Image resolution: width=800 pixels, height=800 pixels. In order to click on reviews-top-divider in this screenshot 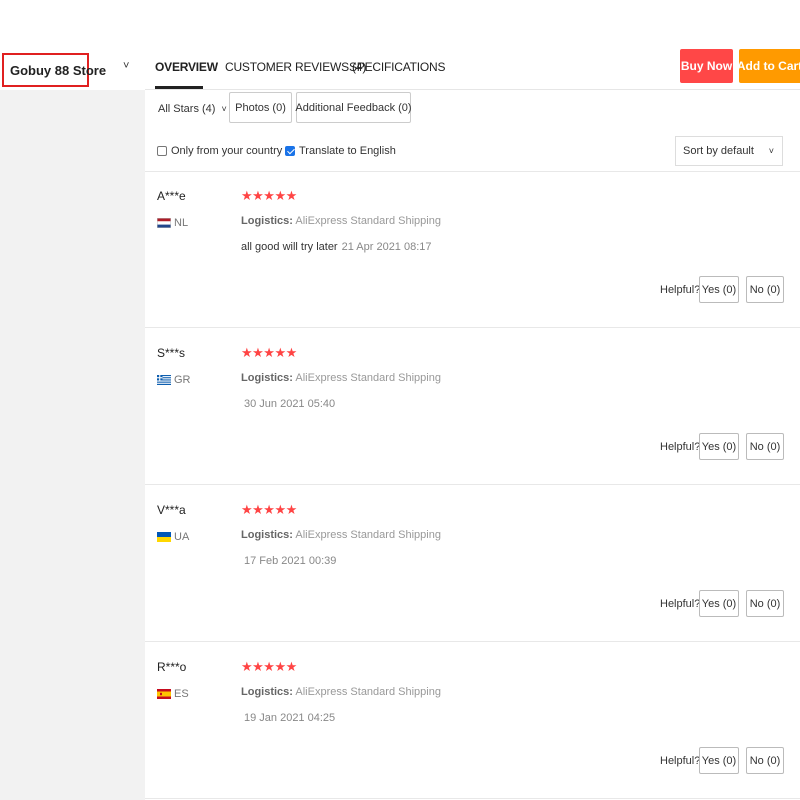, I will do `click(472, 171)`.